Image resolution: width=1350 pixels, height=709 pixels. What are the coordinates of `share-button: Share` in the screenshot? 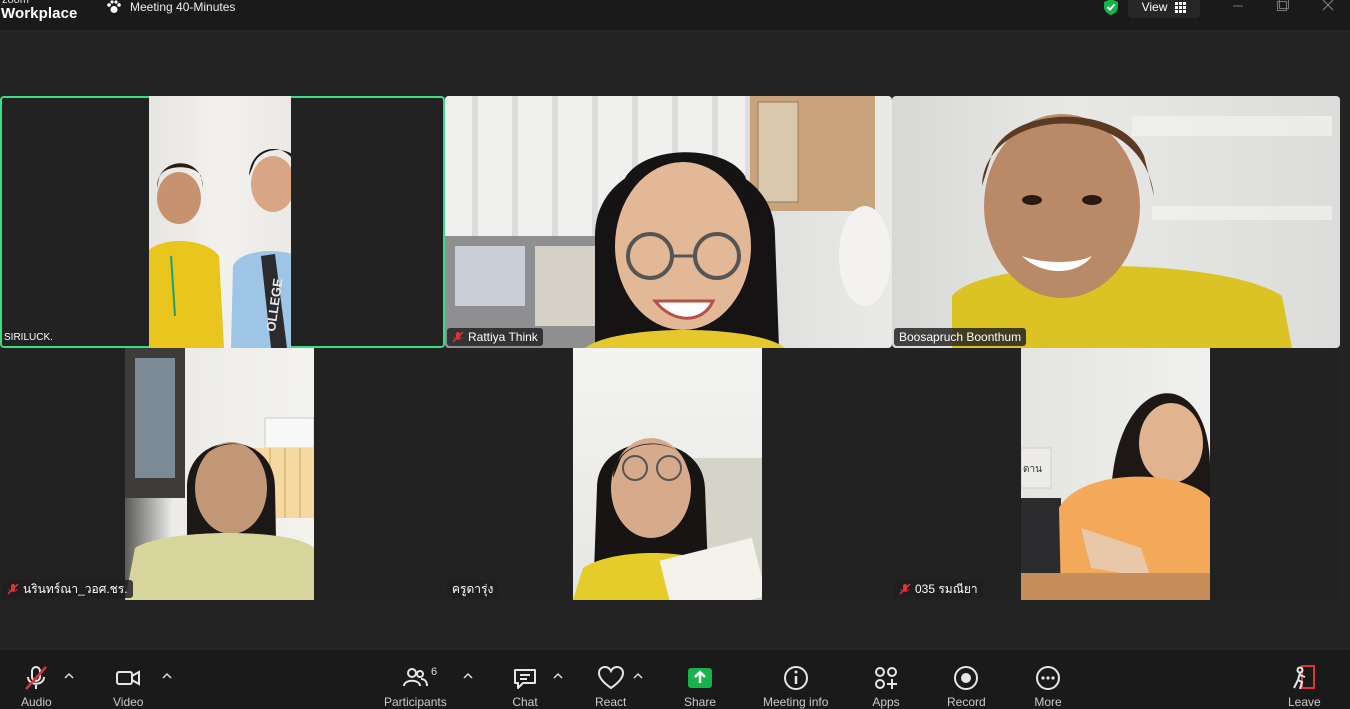 It's located at (700, 686).